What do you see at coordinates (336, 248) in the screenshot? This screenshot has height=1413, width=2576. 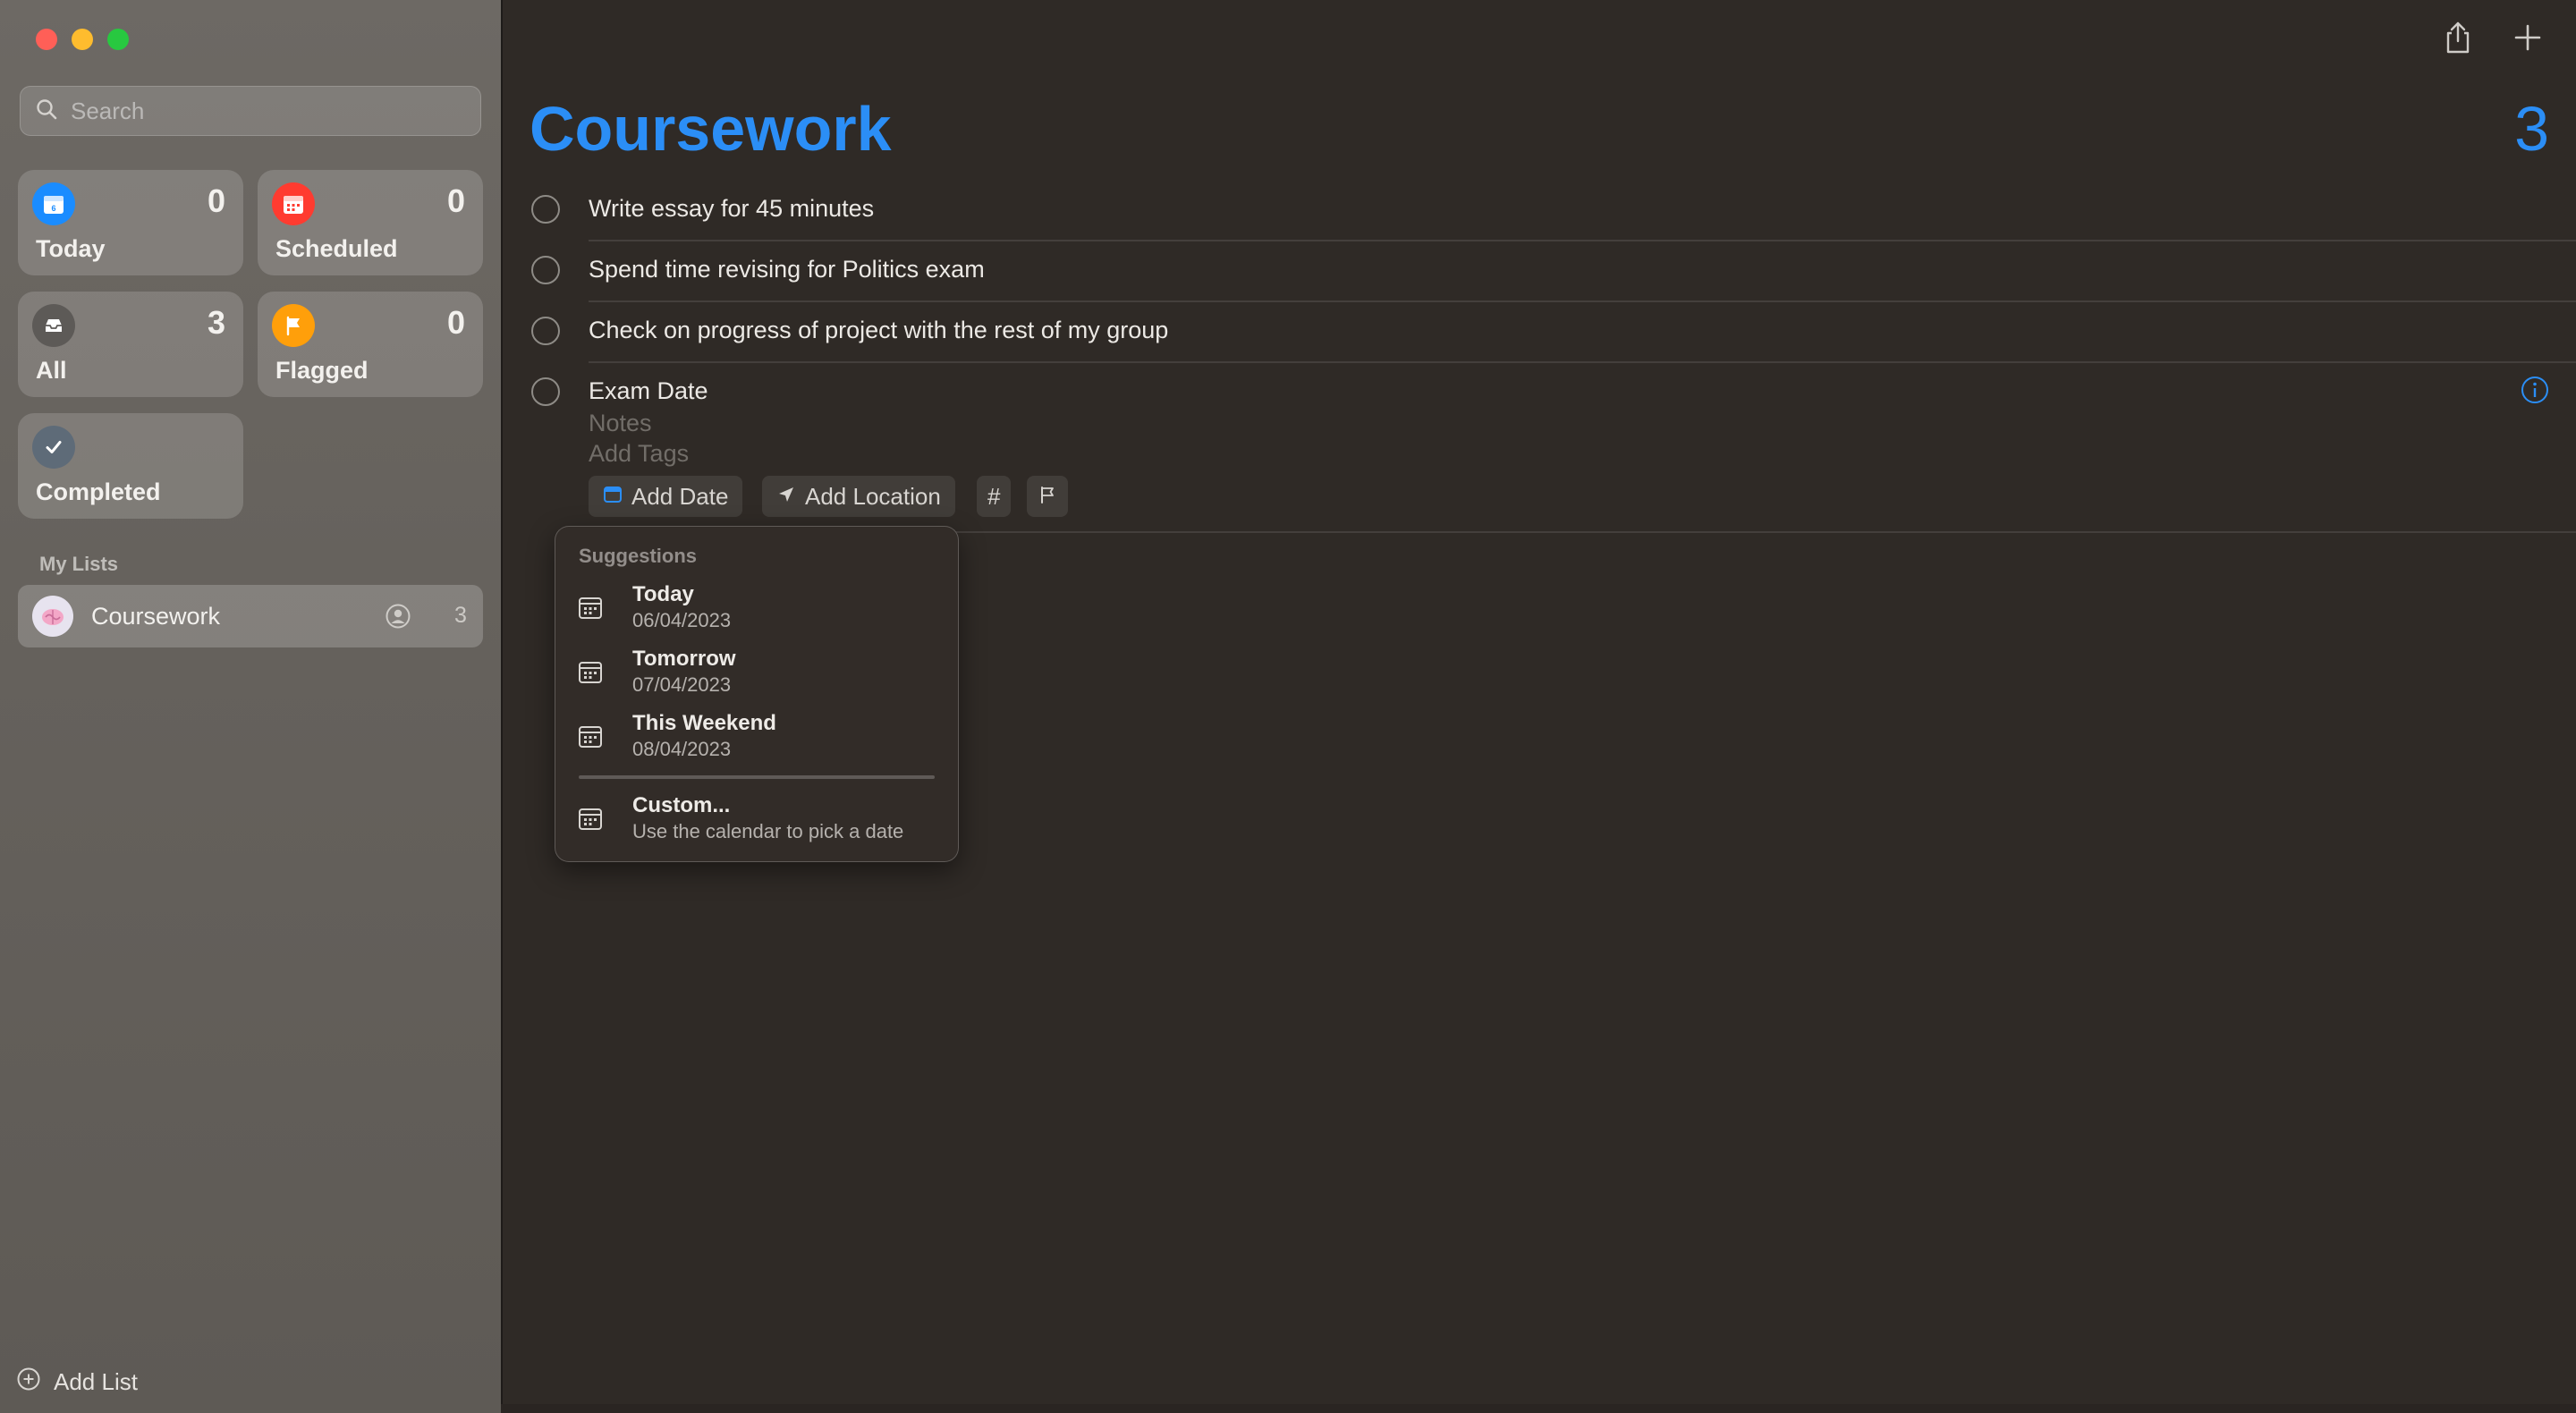 I see `scheduled-label: Scheduled` at bounding box center [336, 248].